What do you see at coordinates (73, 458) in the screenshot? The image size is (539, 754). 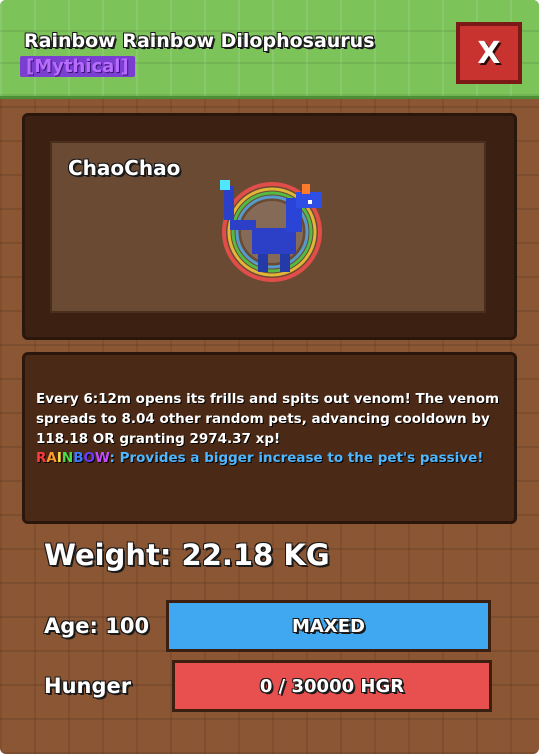 I see `rainbow-label: RAINBOW` at bounding box center [73, 458].